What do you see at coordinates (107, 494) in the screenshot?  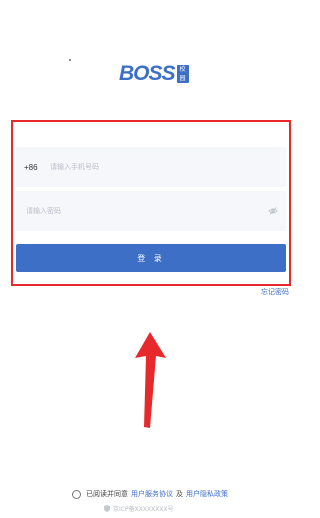 I see `agreement-prefix: 已阅读并同意` at bounding box center [107, 494].